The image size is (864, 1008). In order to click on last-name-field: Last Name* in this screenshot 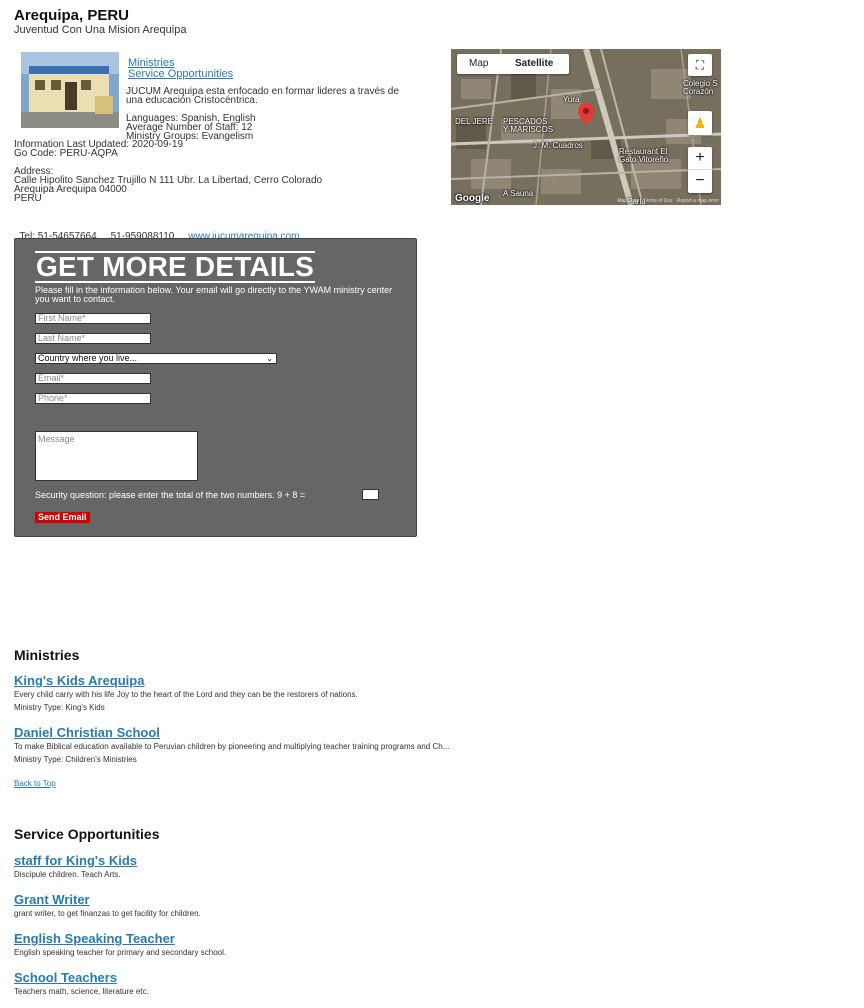, I will do `click(93, 338)`.